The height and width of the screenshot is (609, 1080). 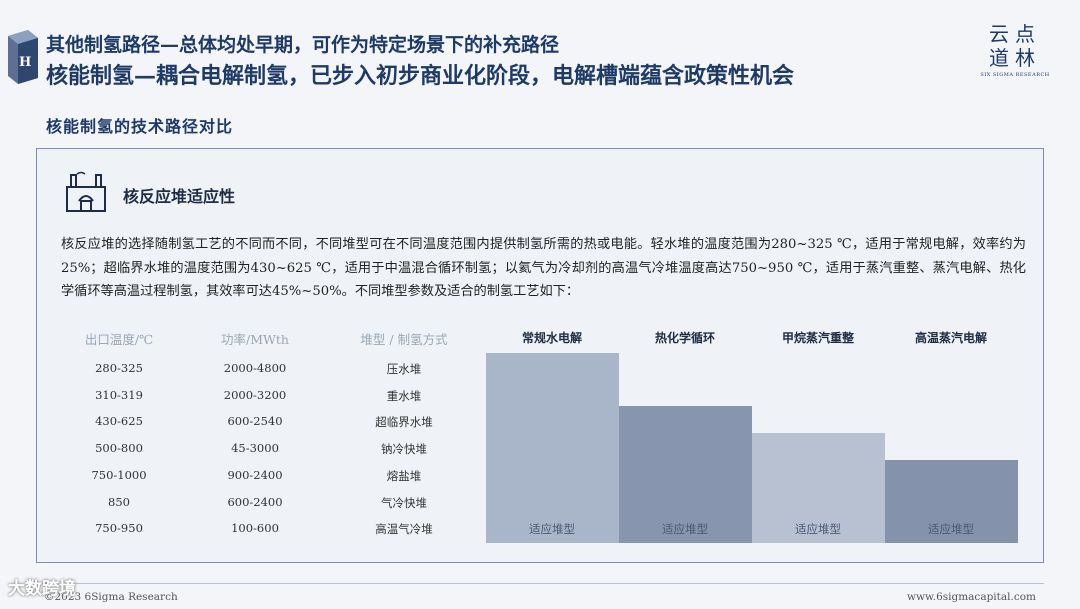 I want to click on temperature-cell: 280-325, so click(x=119, y=368).